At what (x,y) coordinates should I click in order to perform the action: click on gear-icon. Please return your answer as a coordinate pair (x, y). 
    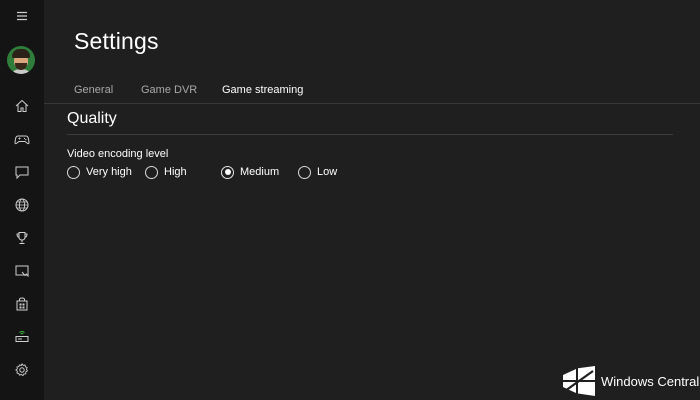
    Looking at the image, I should click on (21, 370).